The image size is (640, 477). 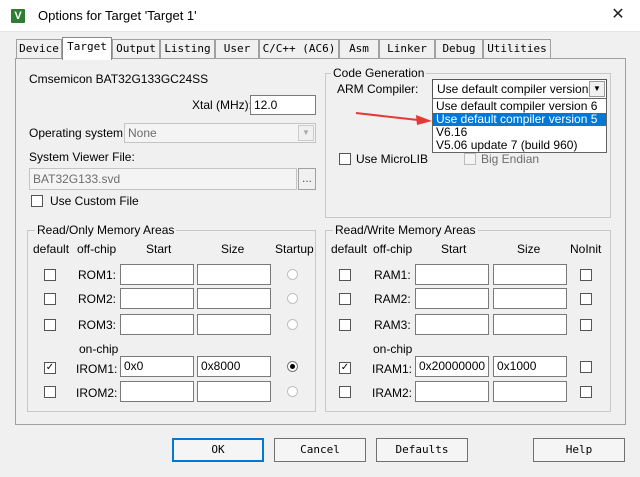 What do you see at coordinates (379, 73) in the screenshot?
I see `code-generation-title: Code Generation` at bounding box center [379, 73].